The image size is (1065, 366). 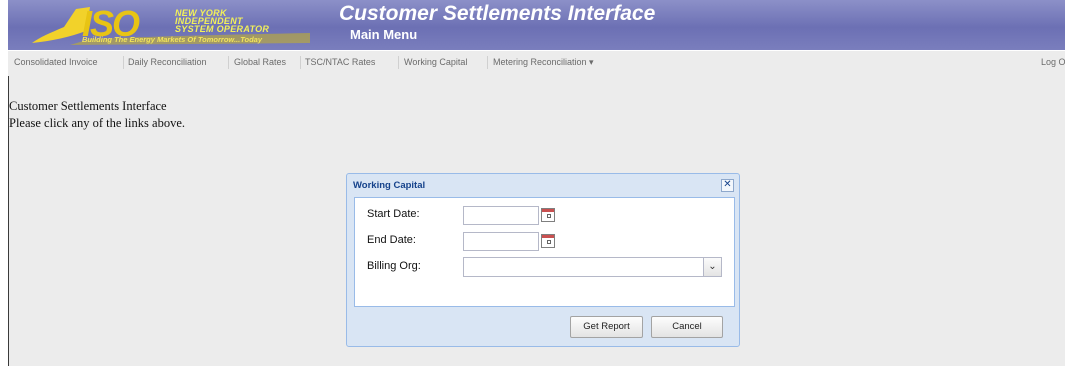 What do you see at coordinates (391, 240) in the screenshot?
I see `end-date-label: End Date:` at bounding box center [391, 240].